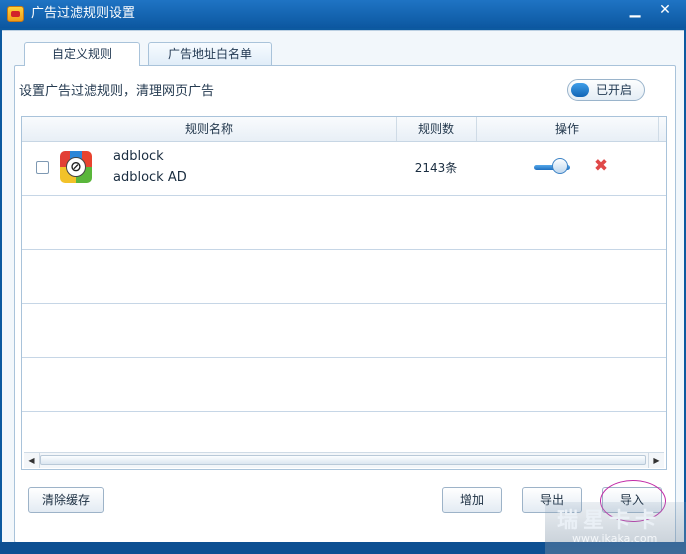 This screenshot has height=554, width=686. Describe the element at coordinates (32, 460) in the screenshot. I see `scroll-left-arrow-icon: ◀` at that location.